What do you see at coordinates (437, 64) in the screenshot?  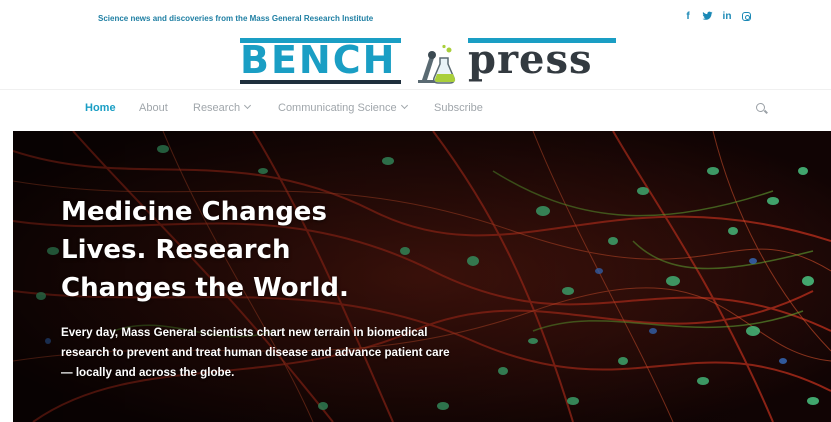 I see `microscope-flask-icon` at bounding box center [437, 64].